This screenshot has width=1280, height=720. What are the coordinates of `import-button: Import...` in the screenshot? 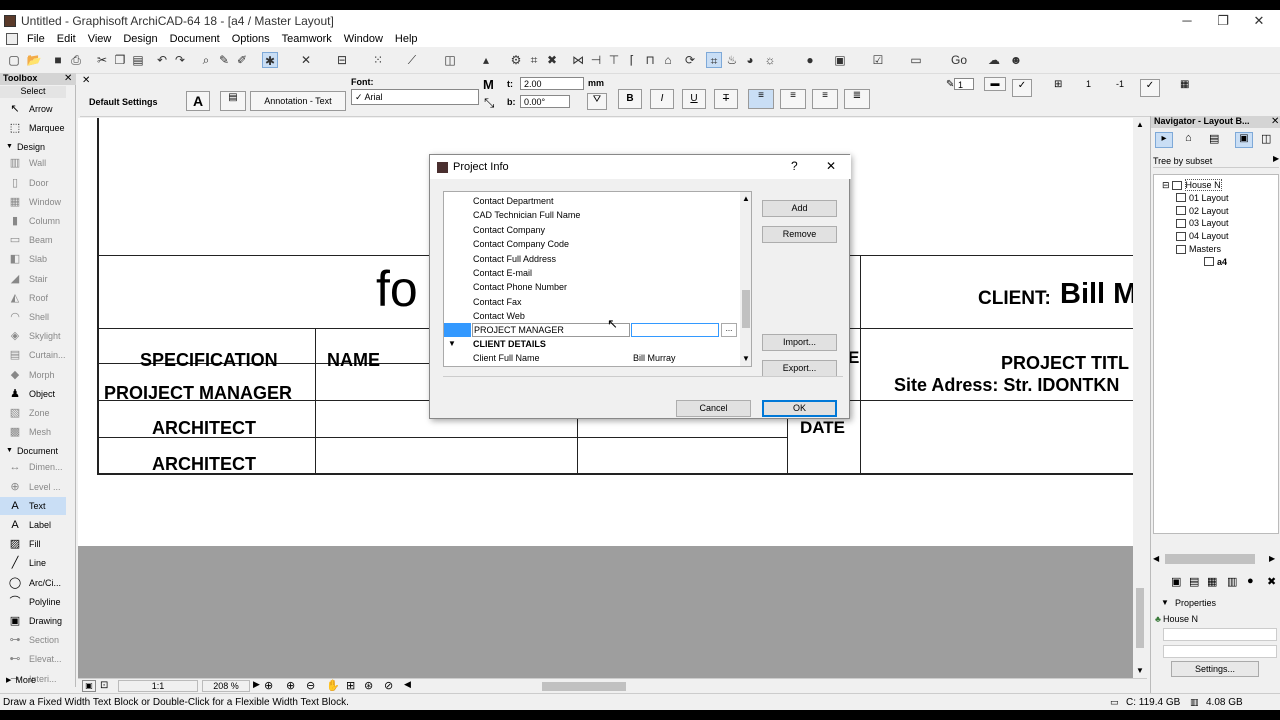 It's located at (799, 342).